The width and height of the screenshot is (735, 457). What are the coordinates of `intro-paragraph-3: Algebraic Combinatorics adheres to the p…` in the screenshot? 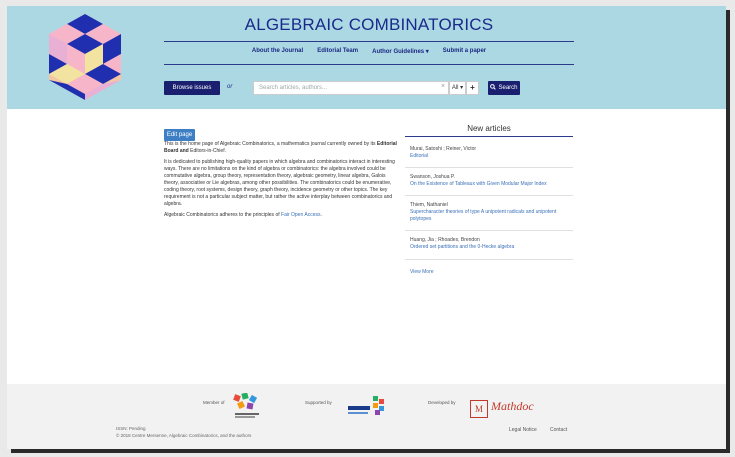 It's located at (280, 215).